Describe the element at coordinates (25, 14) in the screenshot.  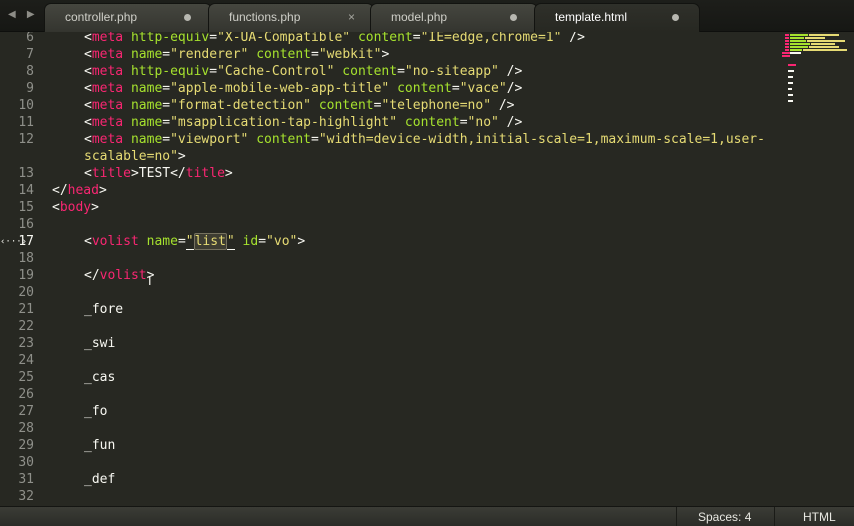
I see `tab-navigation: ◀ ▶` at that location.